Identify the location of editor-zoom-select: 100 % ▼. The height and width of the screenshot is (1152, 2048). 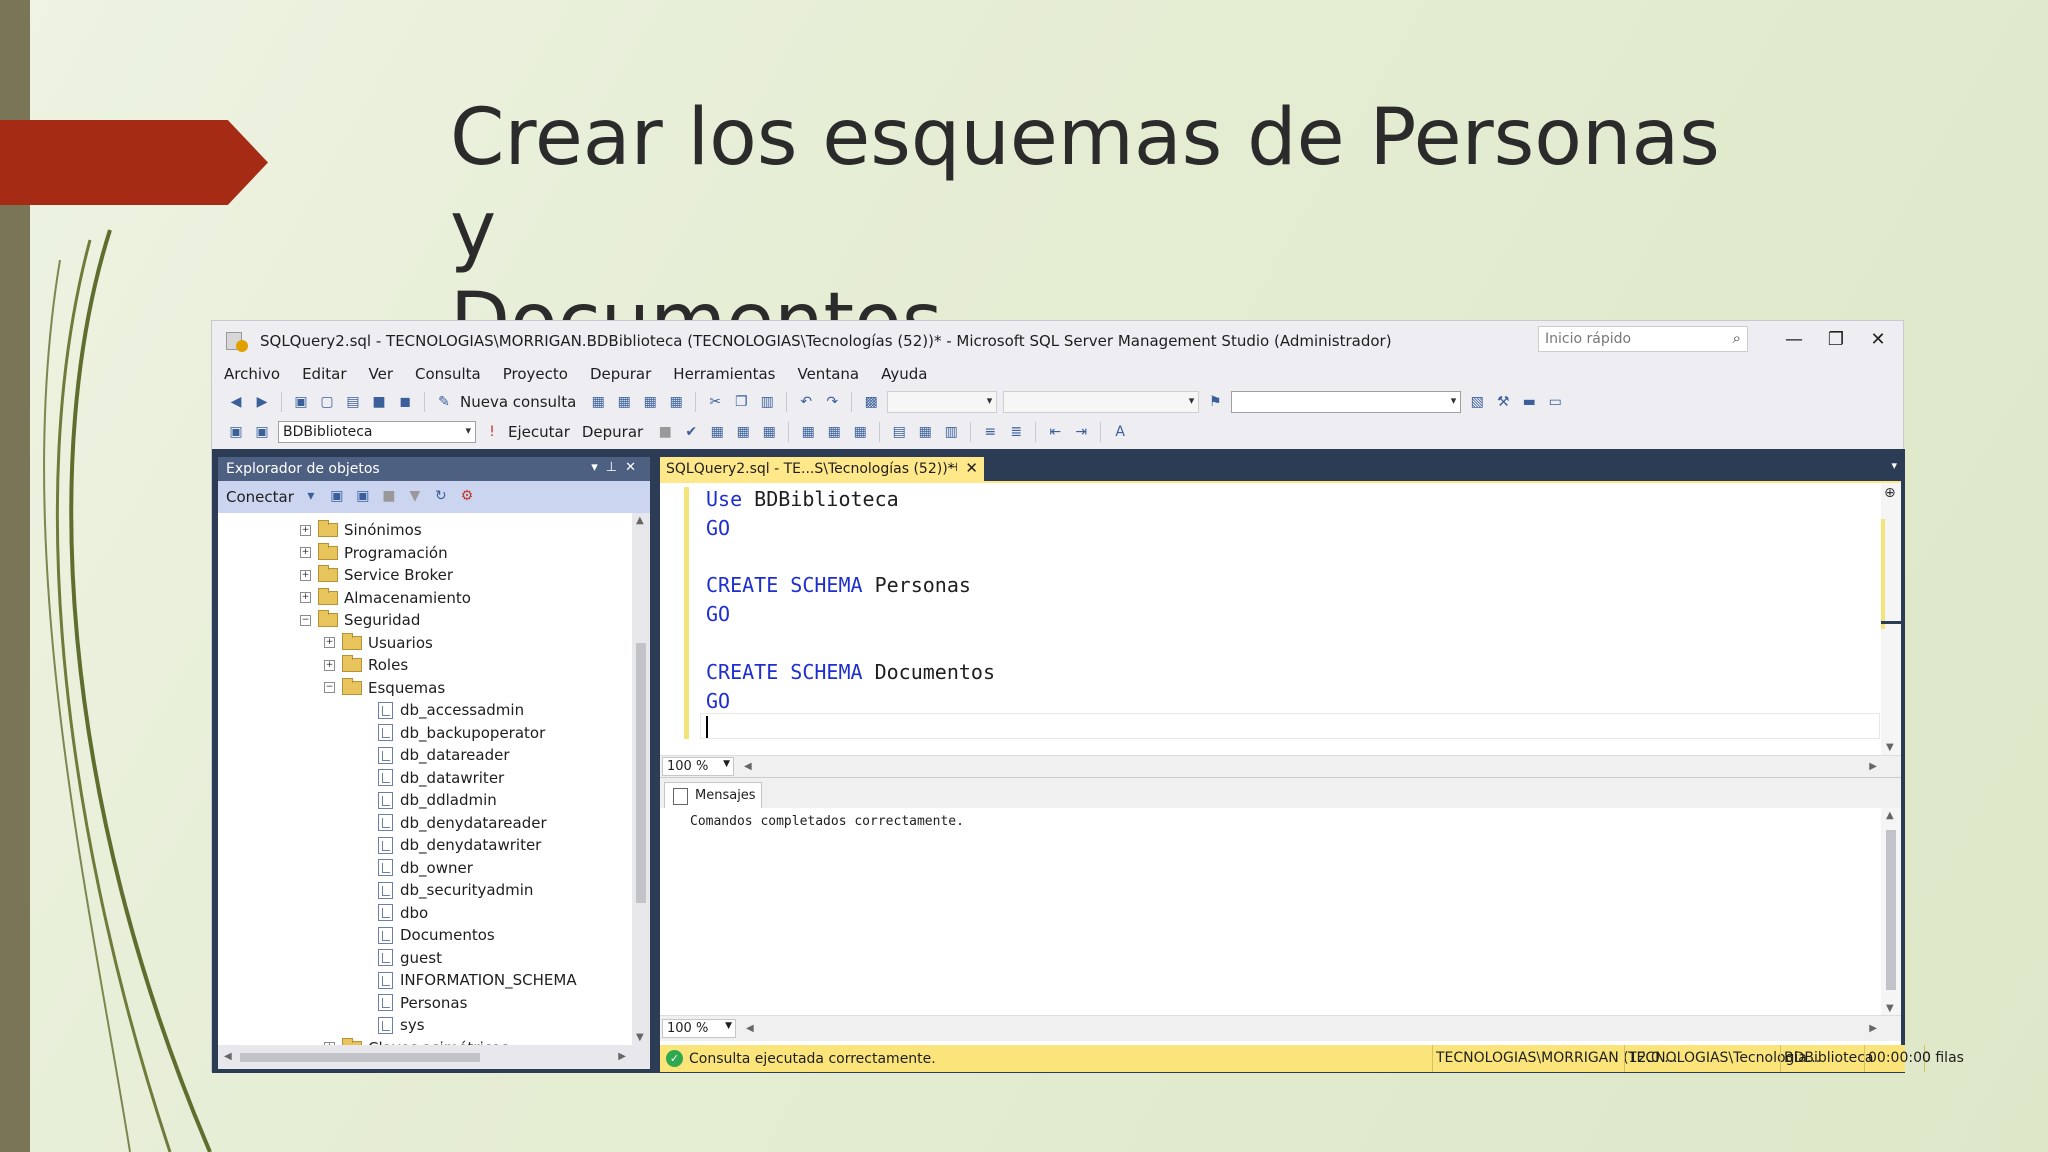
(698, 766).